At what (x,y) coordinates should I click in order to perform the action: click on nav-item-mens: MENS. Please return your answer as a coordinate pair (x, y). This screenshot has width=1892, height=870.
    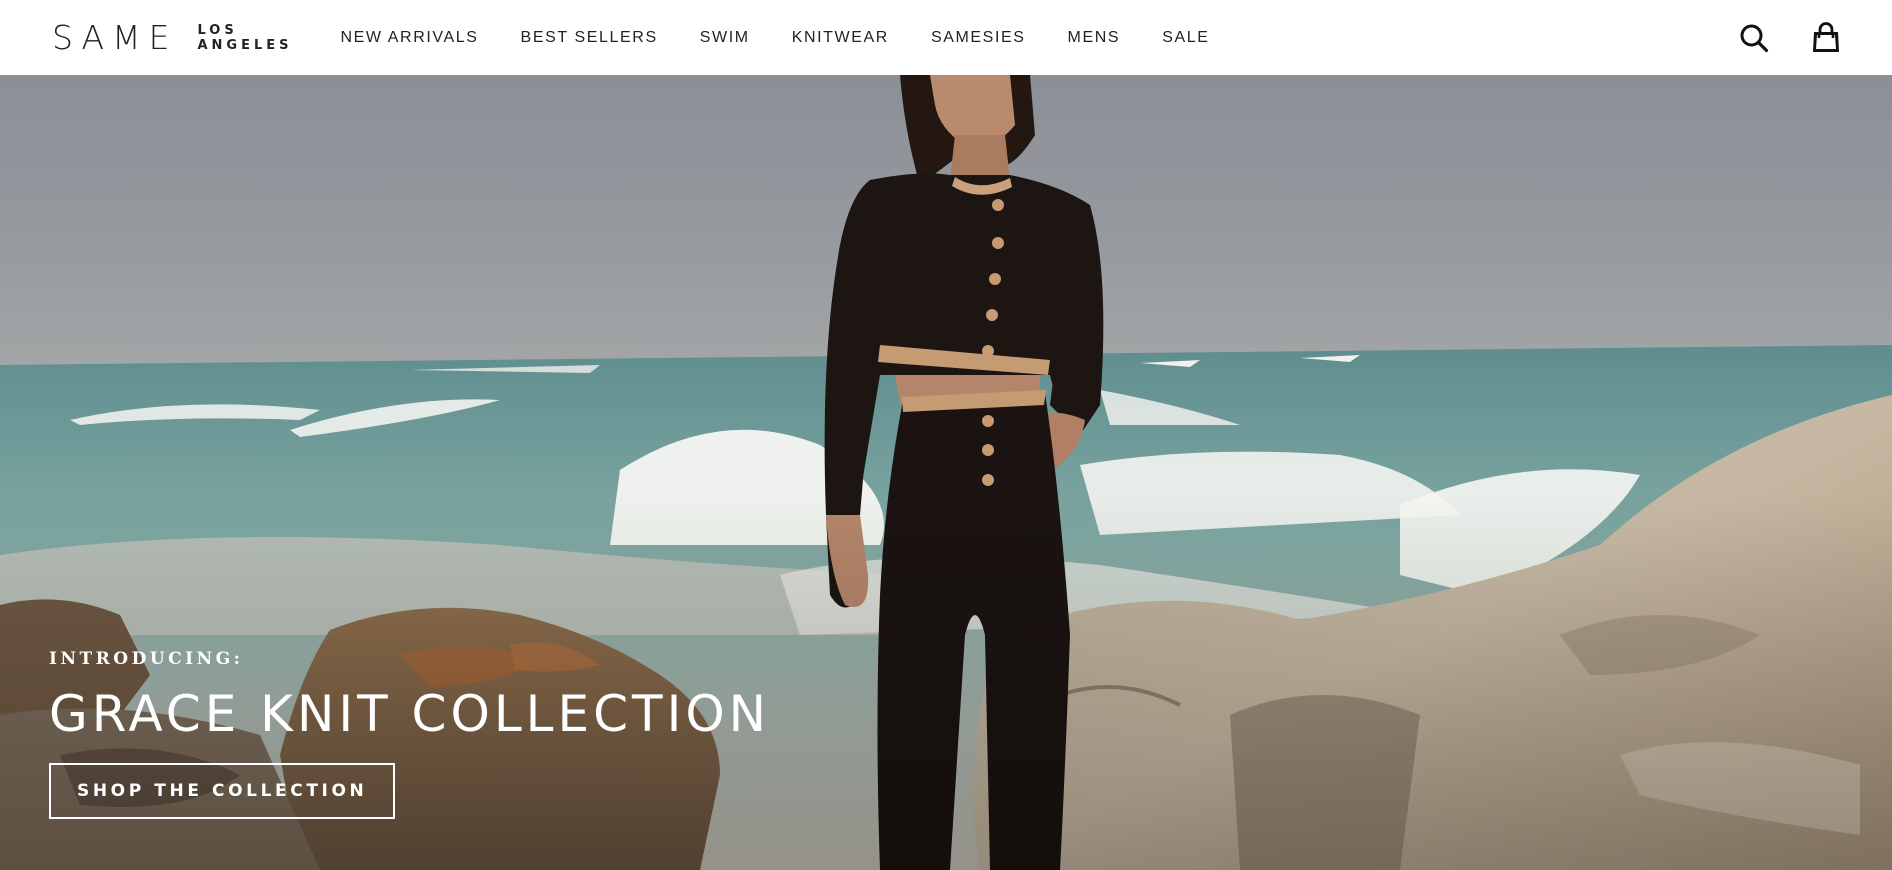
    Looking at the image, I should click on (1094, 38).